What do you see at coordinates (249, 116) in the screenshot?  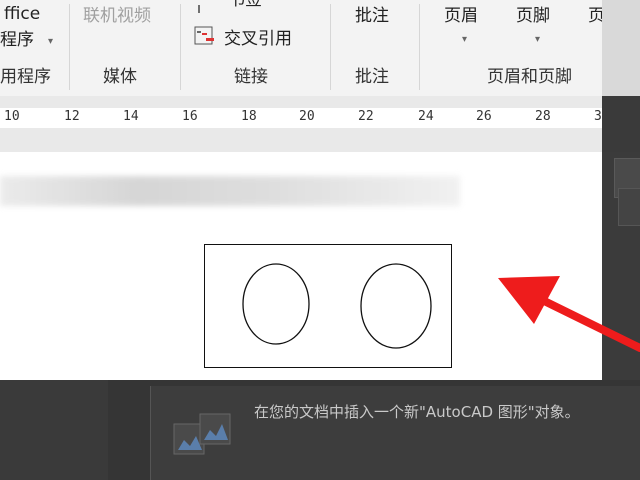 I see `ruler-tick: 18` at bounding box center [249, 116].